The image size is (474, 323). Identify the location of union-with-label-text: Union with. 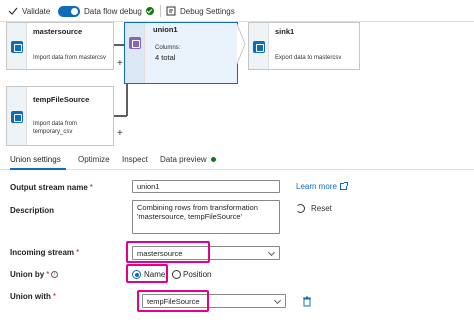
(30, 296).